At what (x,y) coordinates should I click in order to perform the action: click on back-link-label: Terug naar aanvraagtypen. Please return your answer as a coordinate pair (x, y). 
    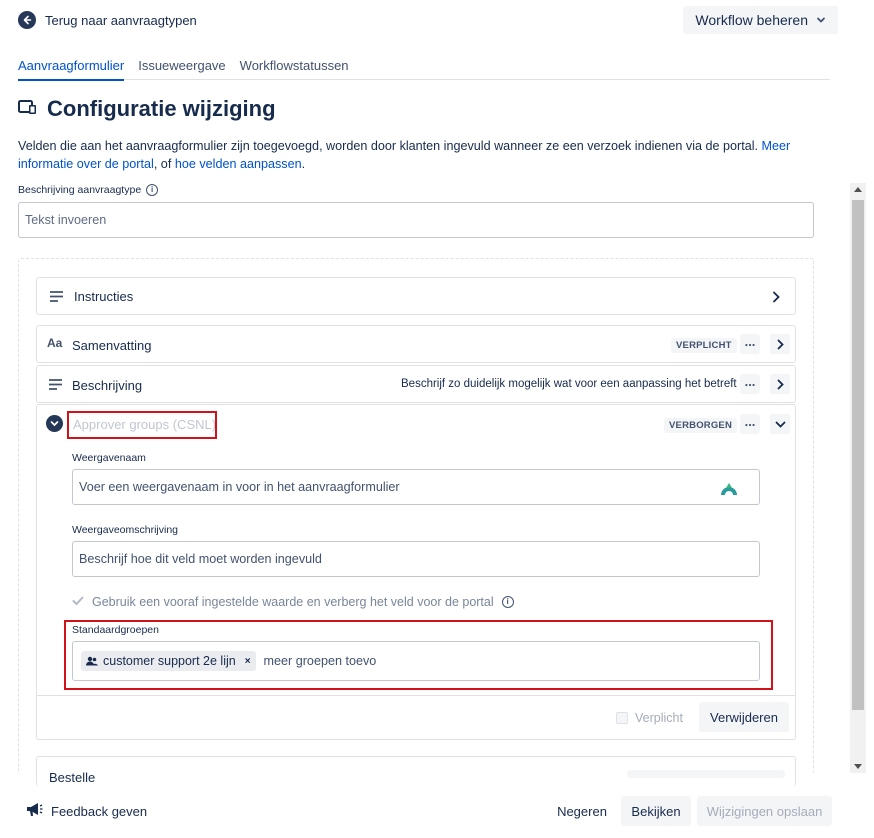
    Looking at the image, I should click on (121, 20).